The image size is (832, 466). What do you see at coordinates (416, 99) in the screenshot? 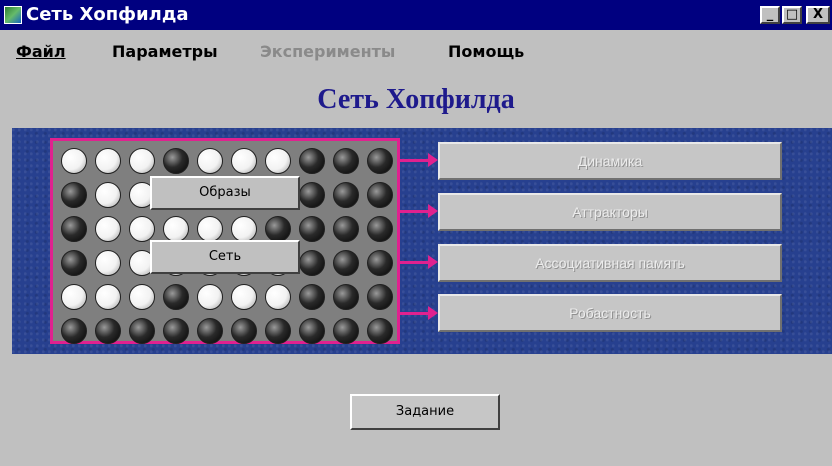
I see `page-title: Сеть Хопфилда` at bounding box center [416, 99].